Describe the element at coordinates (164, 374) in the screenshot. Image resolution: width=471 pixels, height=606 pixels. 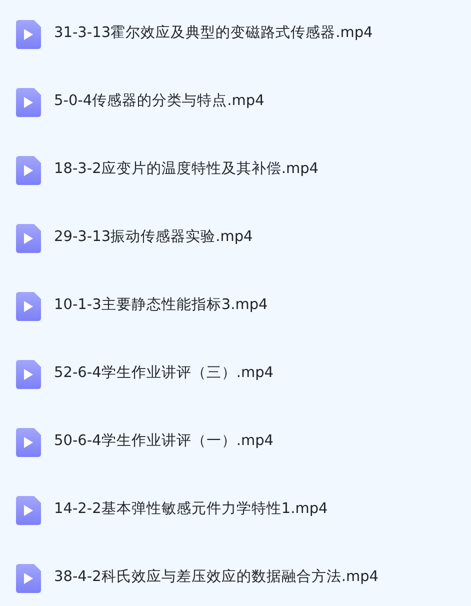
I see `file-name: 52-6-4学生作业讲评（三）.mp4` at that location.